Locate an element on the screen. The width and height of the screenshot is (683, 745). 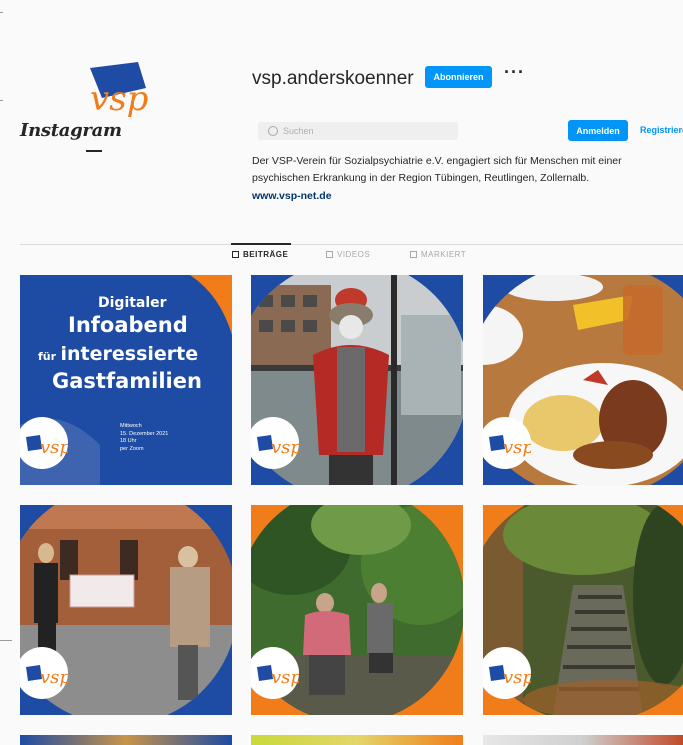
login-button: Anmelden is located at coordinates (598, 130).